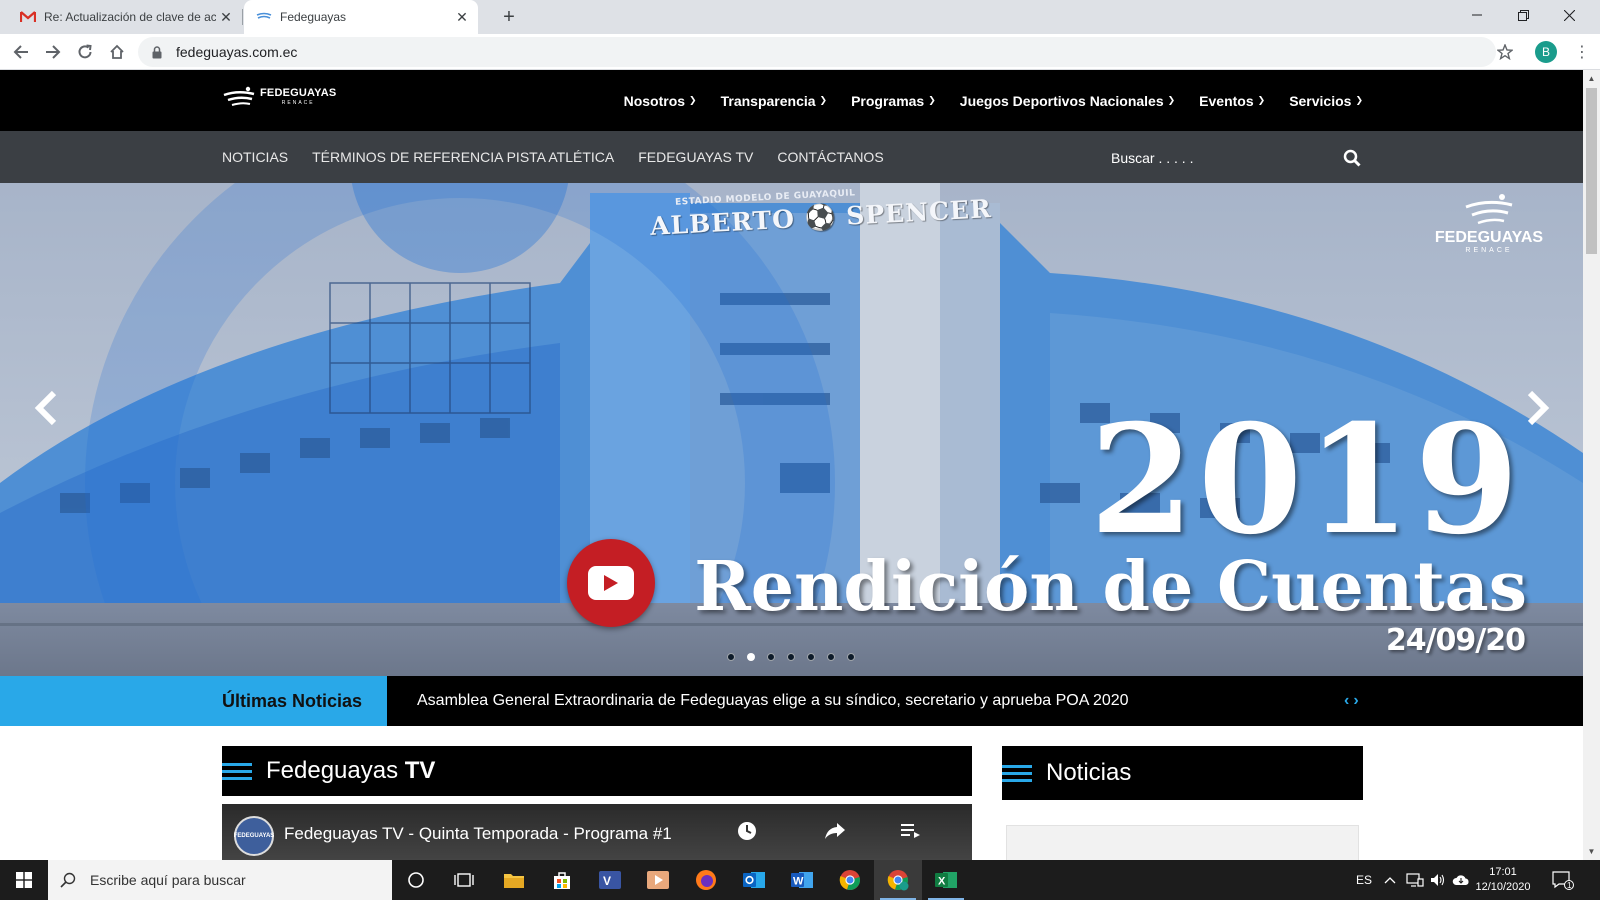 This screenshot has width=1600, height=900. I want to click on task-view-icon, so click(464, 880).